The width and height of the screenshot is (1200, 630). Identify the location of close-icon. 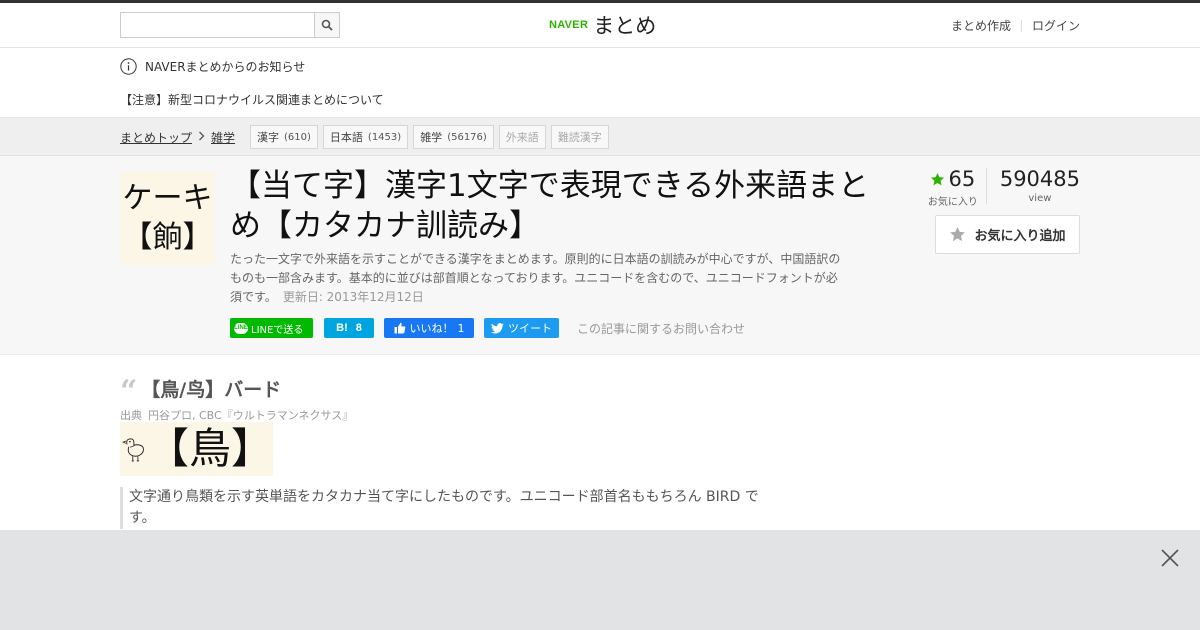
(1170, 558).